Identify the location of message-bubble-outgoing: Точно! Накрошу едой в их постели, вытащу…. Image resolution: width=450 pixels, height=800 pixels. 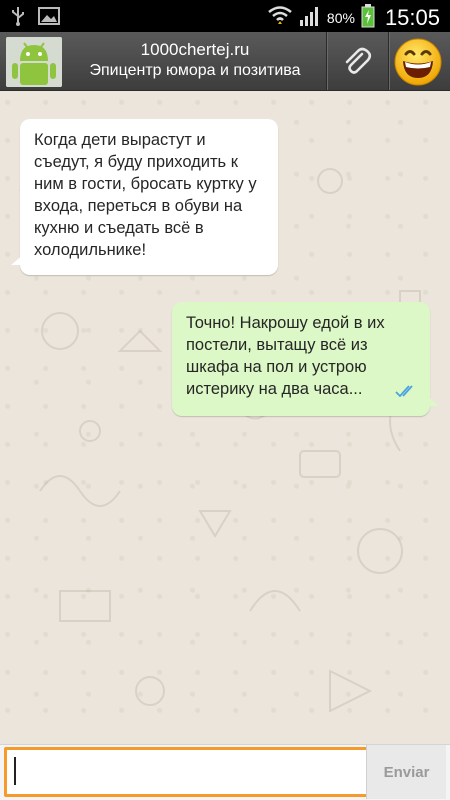
(305, 359).